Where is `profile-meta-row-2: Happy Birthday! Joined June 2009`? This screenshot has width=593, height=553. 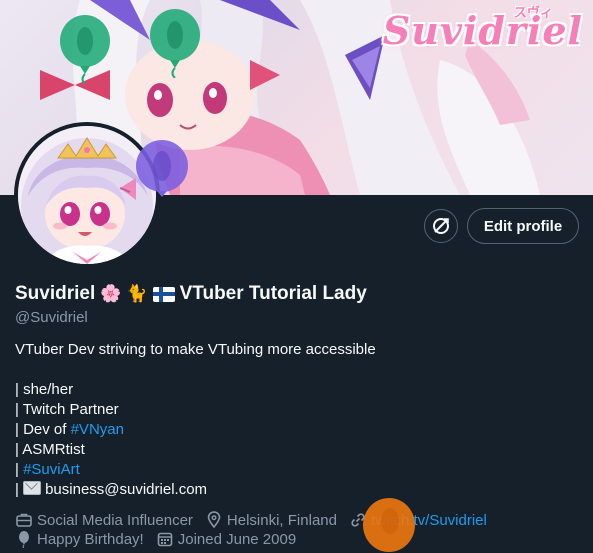
profile-meta-row-2: Happy Birthday! Joined June 2009 is located at coordinates (161, 539).